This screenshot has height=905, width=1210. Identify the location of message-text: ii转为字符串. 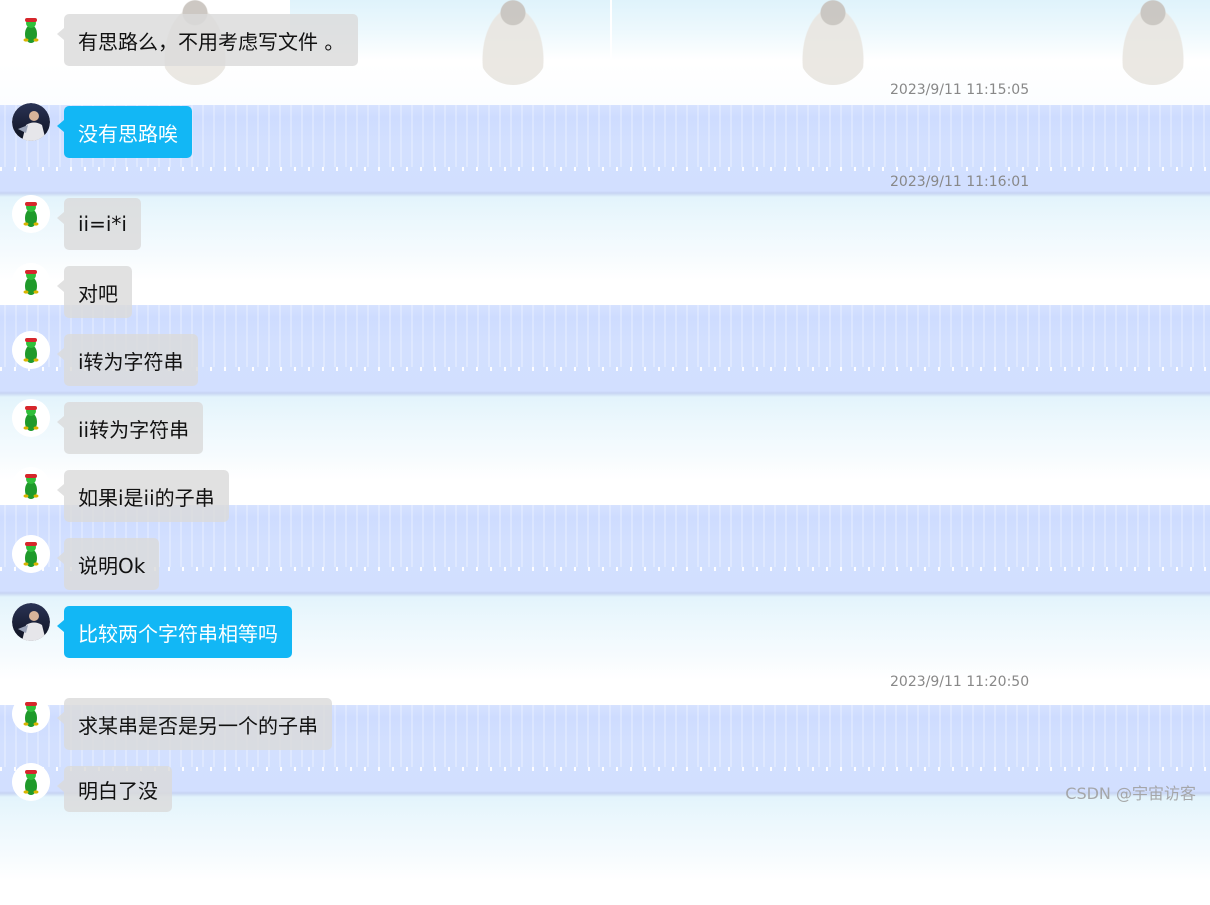
(134, 429).